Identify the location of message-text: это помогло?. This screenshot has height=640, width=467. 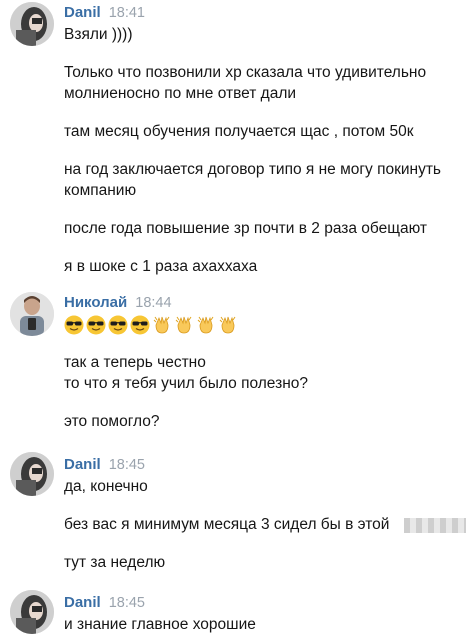
(112, 421).